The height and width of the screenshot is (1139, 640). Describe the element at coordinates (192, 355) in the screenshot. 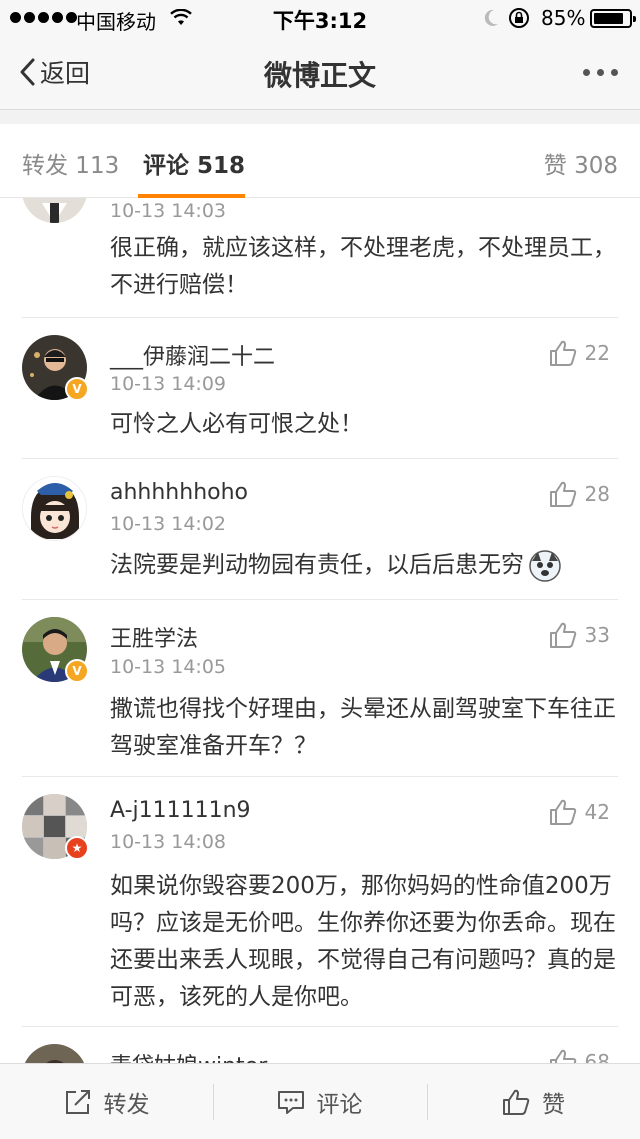

I see `commenter-name: ___伊藤润二十二` at that location.